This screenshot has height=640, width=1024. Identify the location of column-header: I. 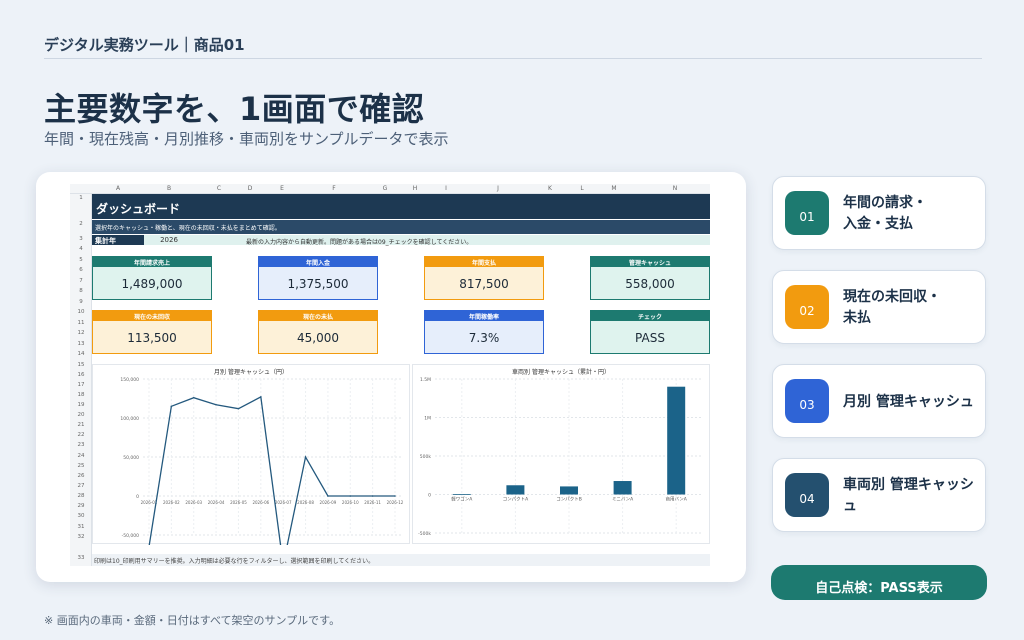
(446, 188).